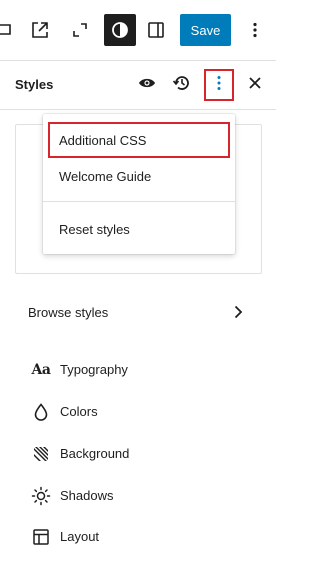 This screenshot has height=569, width=320. I want to click on block-partial-button, so click(10, 30).